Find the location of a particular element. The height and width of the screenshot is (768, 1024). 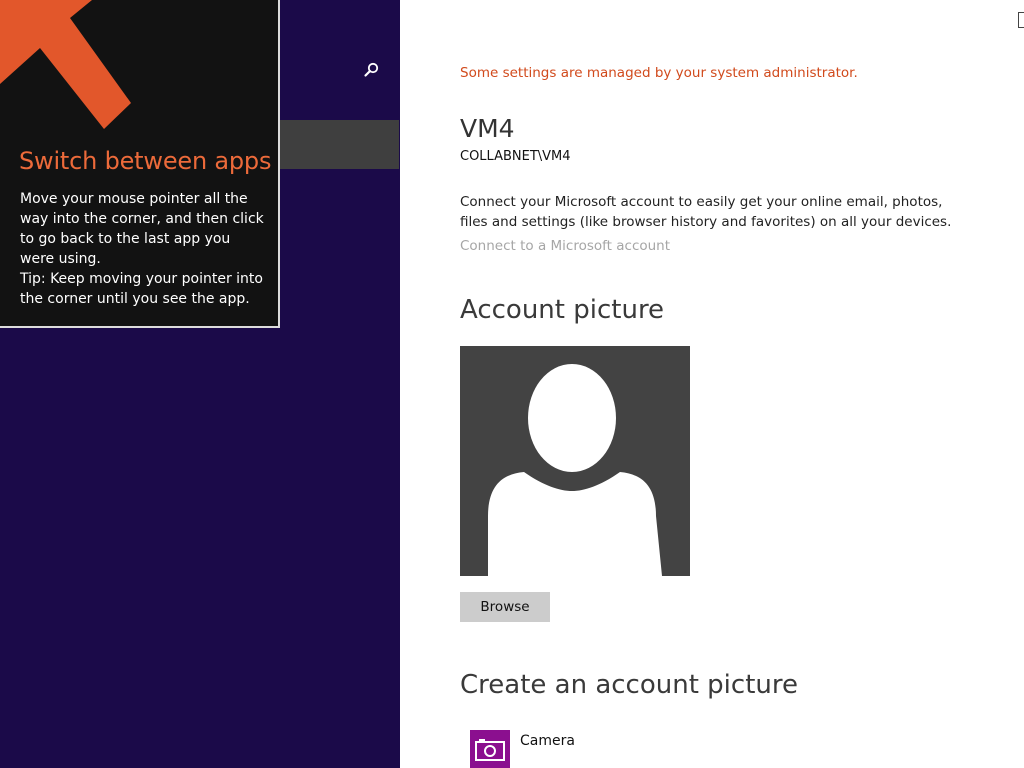

user-name: VM4 is located at coordinates (487, 128).